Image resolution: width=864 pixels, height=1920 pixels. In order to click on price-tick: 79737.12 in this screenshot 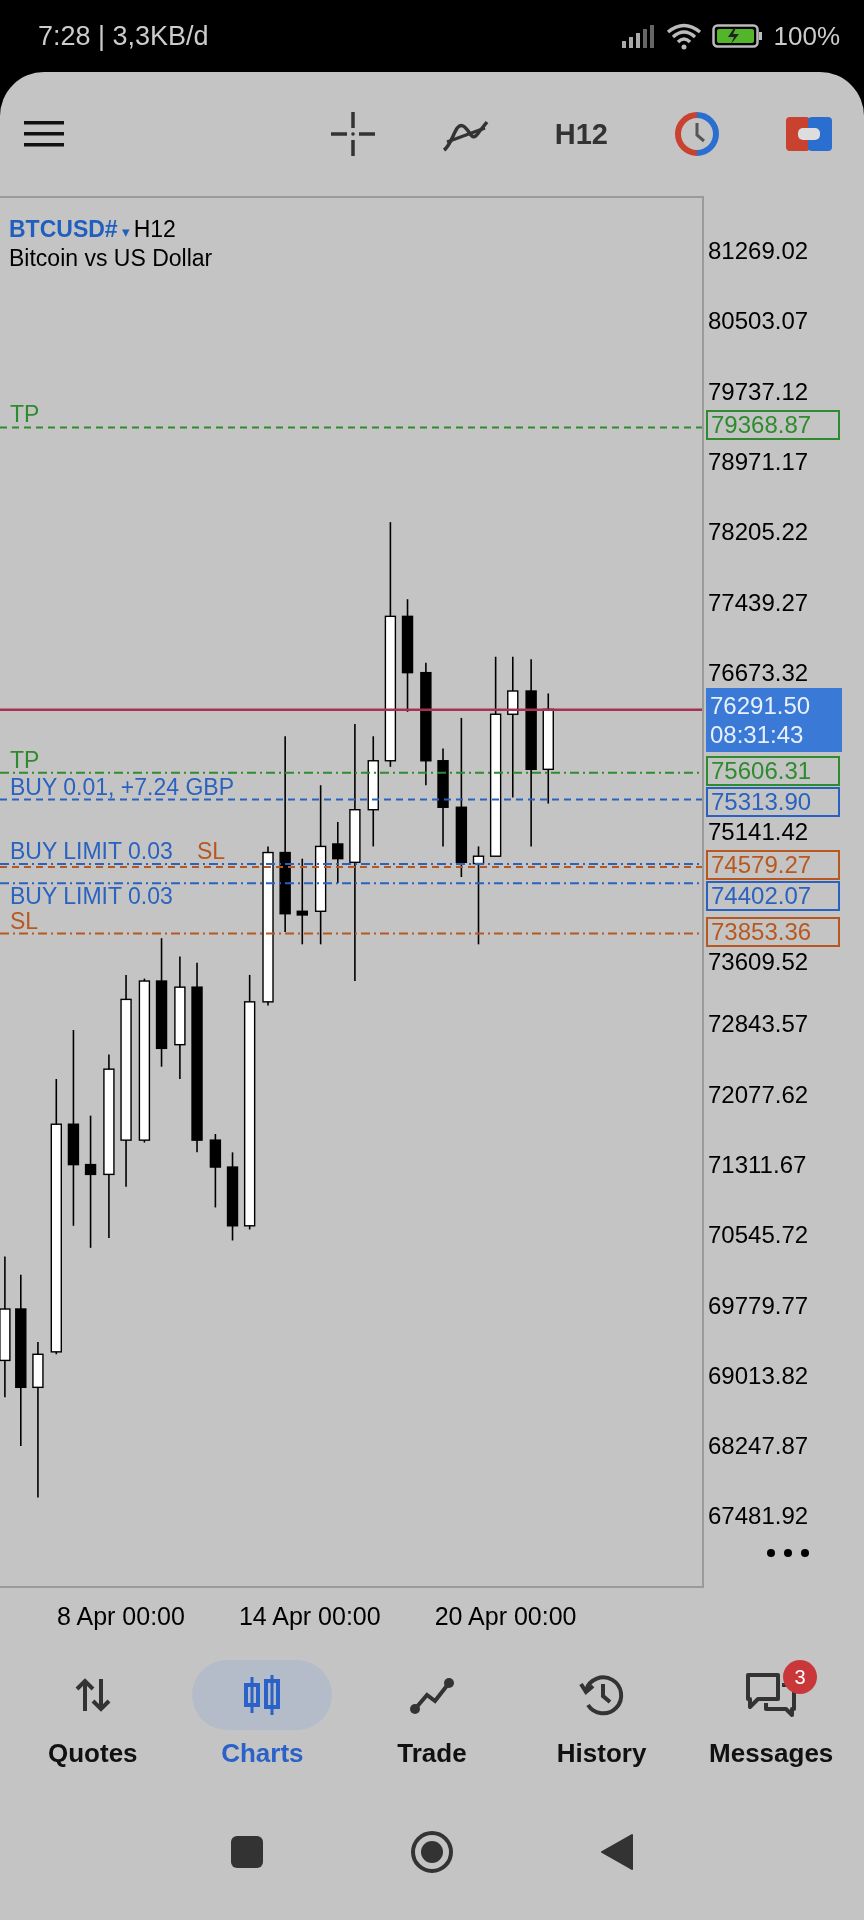, I will do `click(758, 391)`.